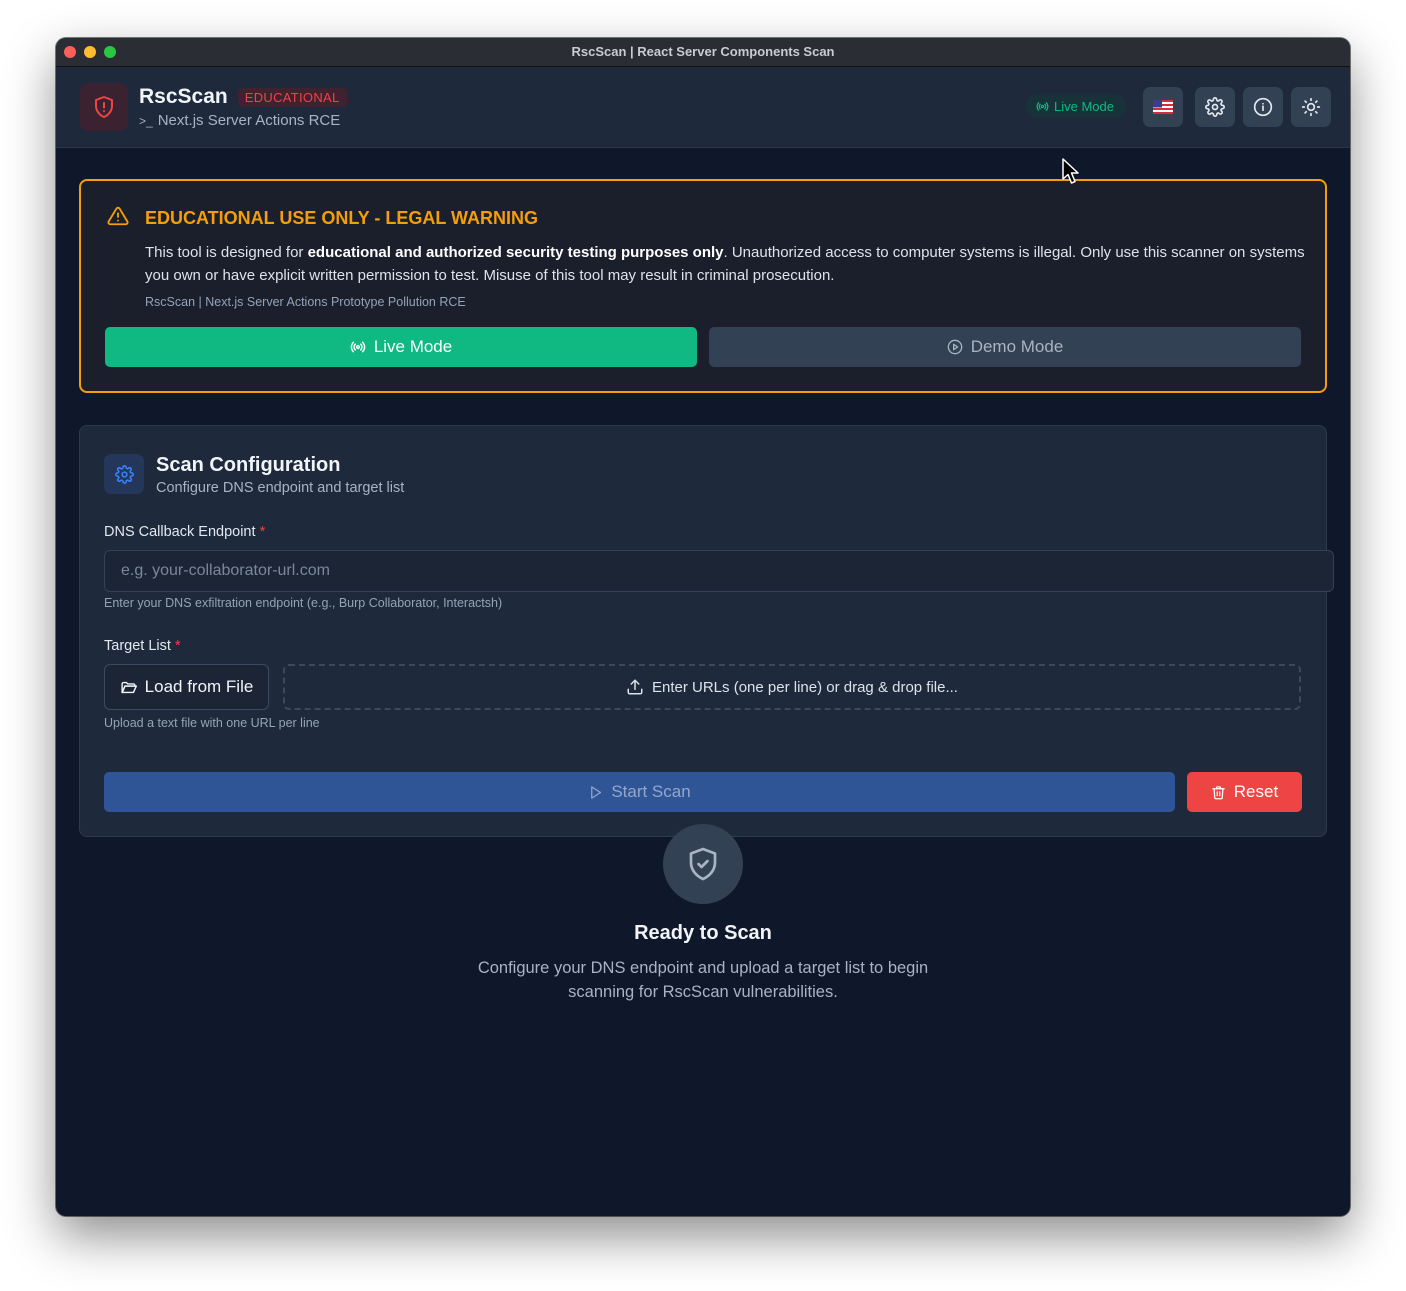 The image size is (1406, 1291). Describe the element at coordinates (1256, 791) in the screenshot. I see `reset-label: Reset` at that location.